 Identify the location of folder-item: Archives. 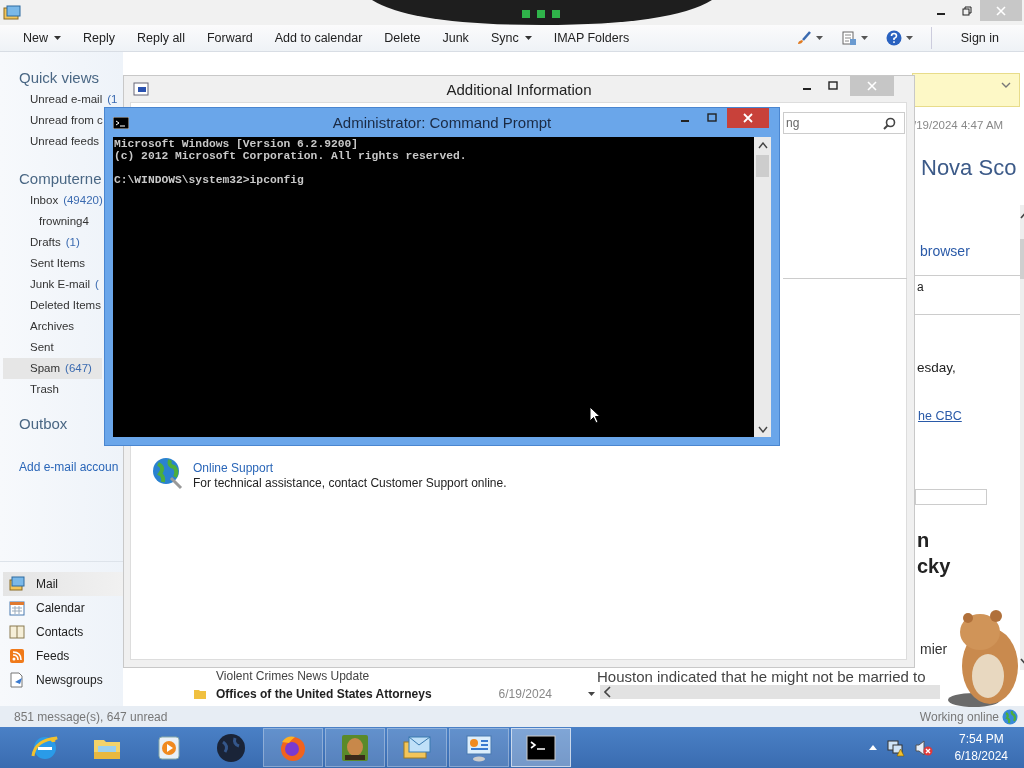
(52, 326).